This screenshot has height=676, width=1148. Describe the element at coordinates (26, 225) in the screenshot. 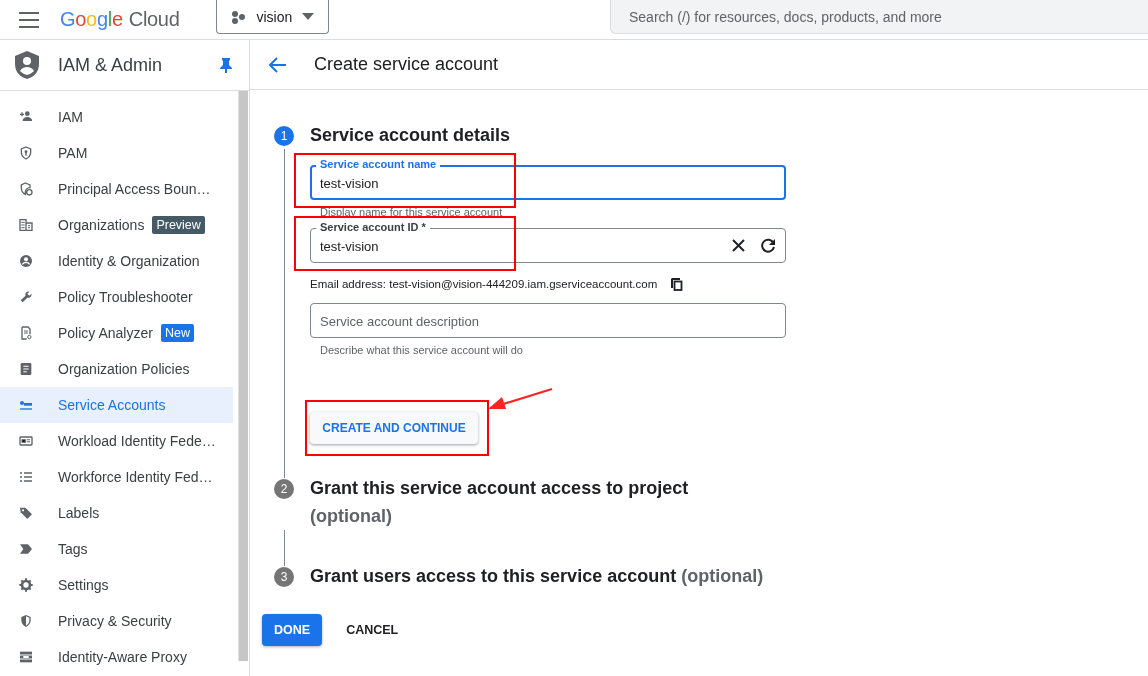

I see `building-icon` at that location.